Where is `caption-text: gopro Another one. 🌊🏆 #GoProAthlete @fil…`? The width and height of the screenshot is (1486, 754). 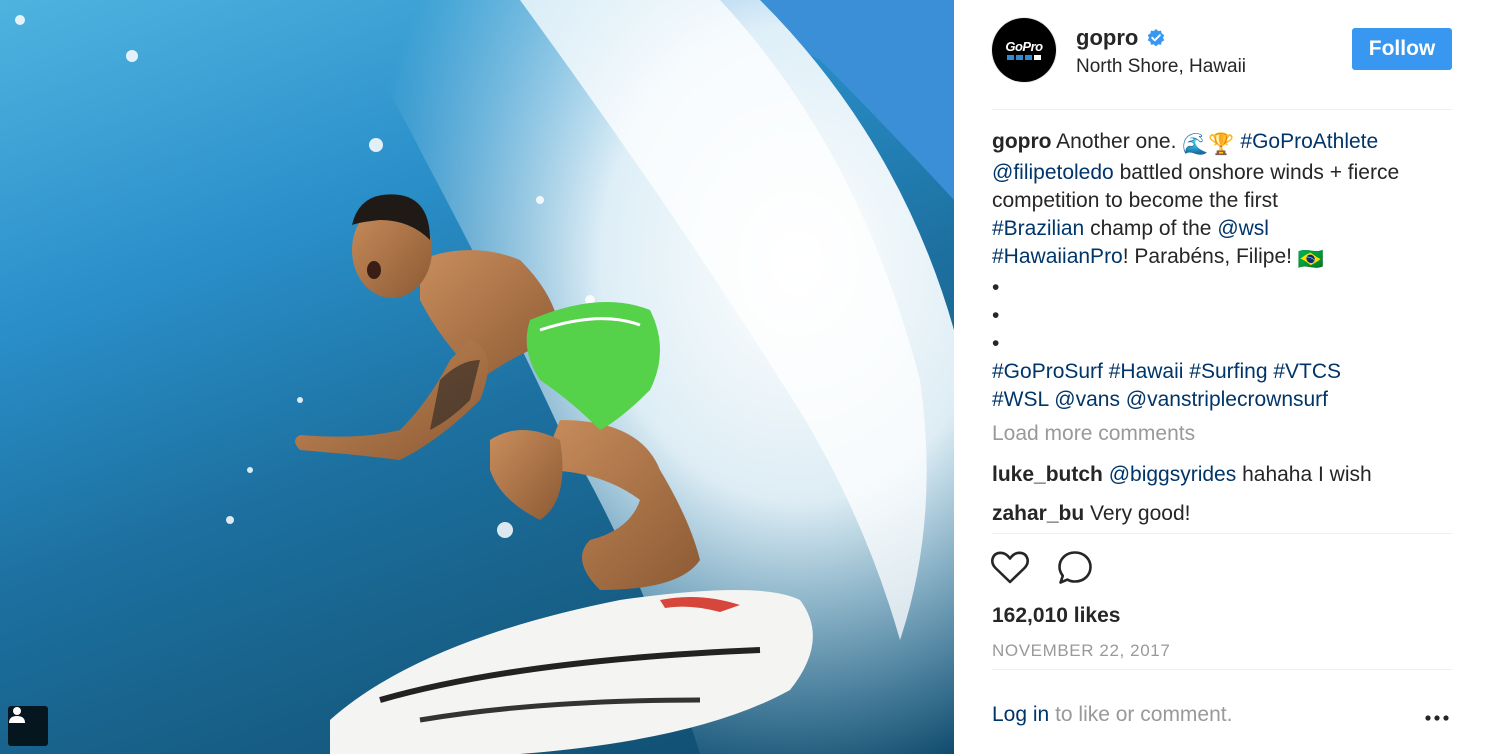 caption-text: gopro Another one. 🌊🏆 #GoProAthlete @fil… is located at coordinates (1222, 271).